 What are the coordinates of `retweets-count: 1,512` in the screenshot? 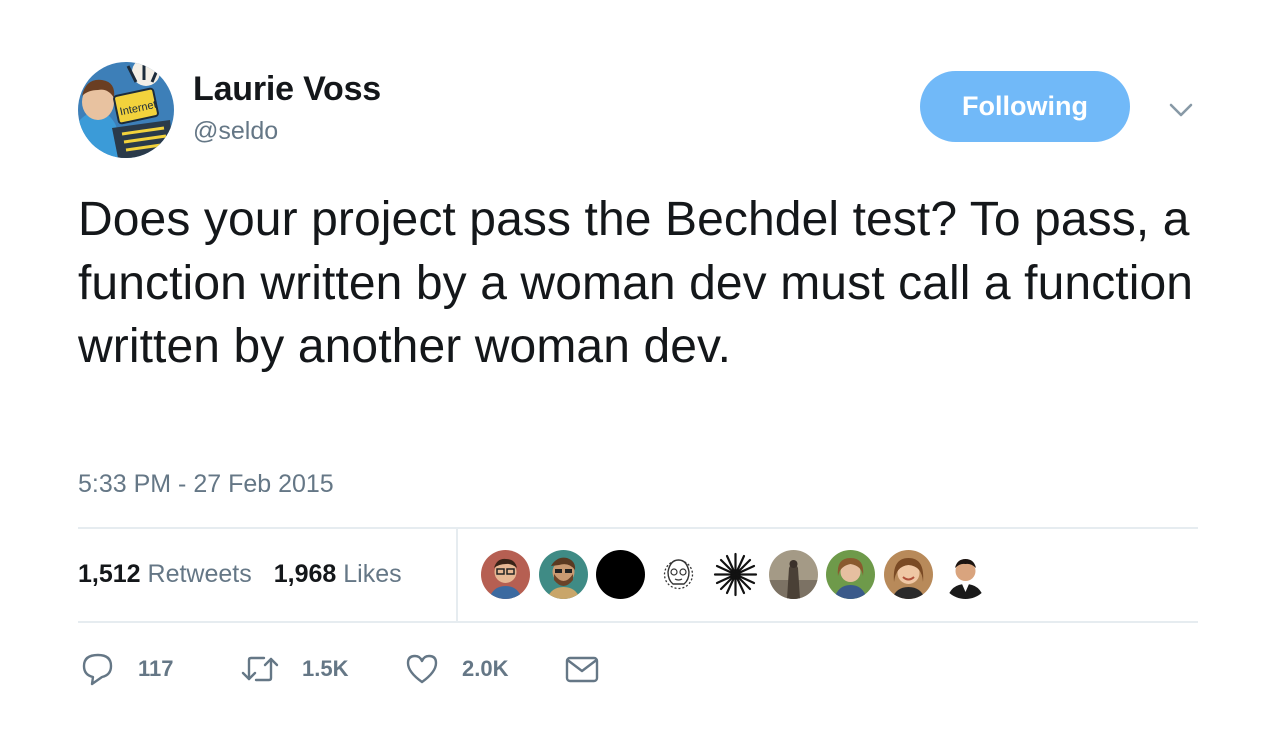 It's located at (109, 574).